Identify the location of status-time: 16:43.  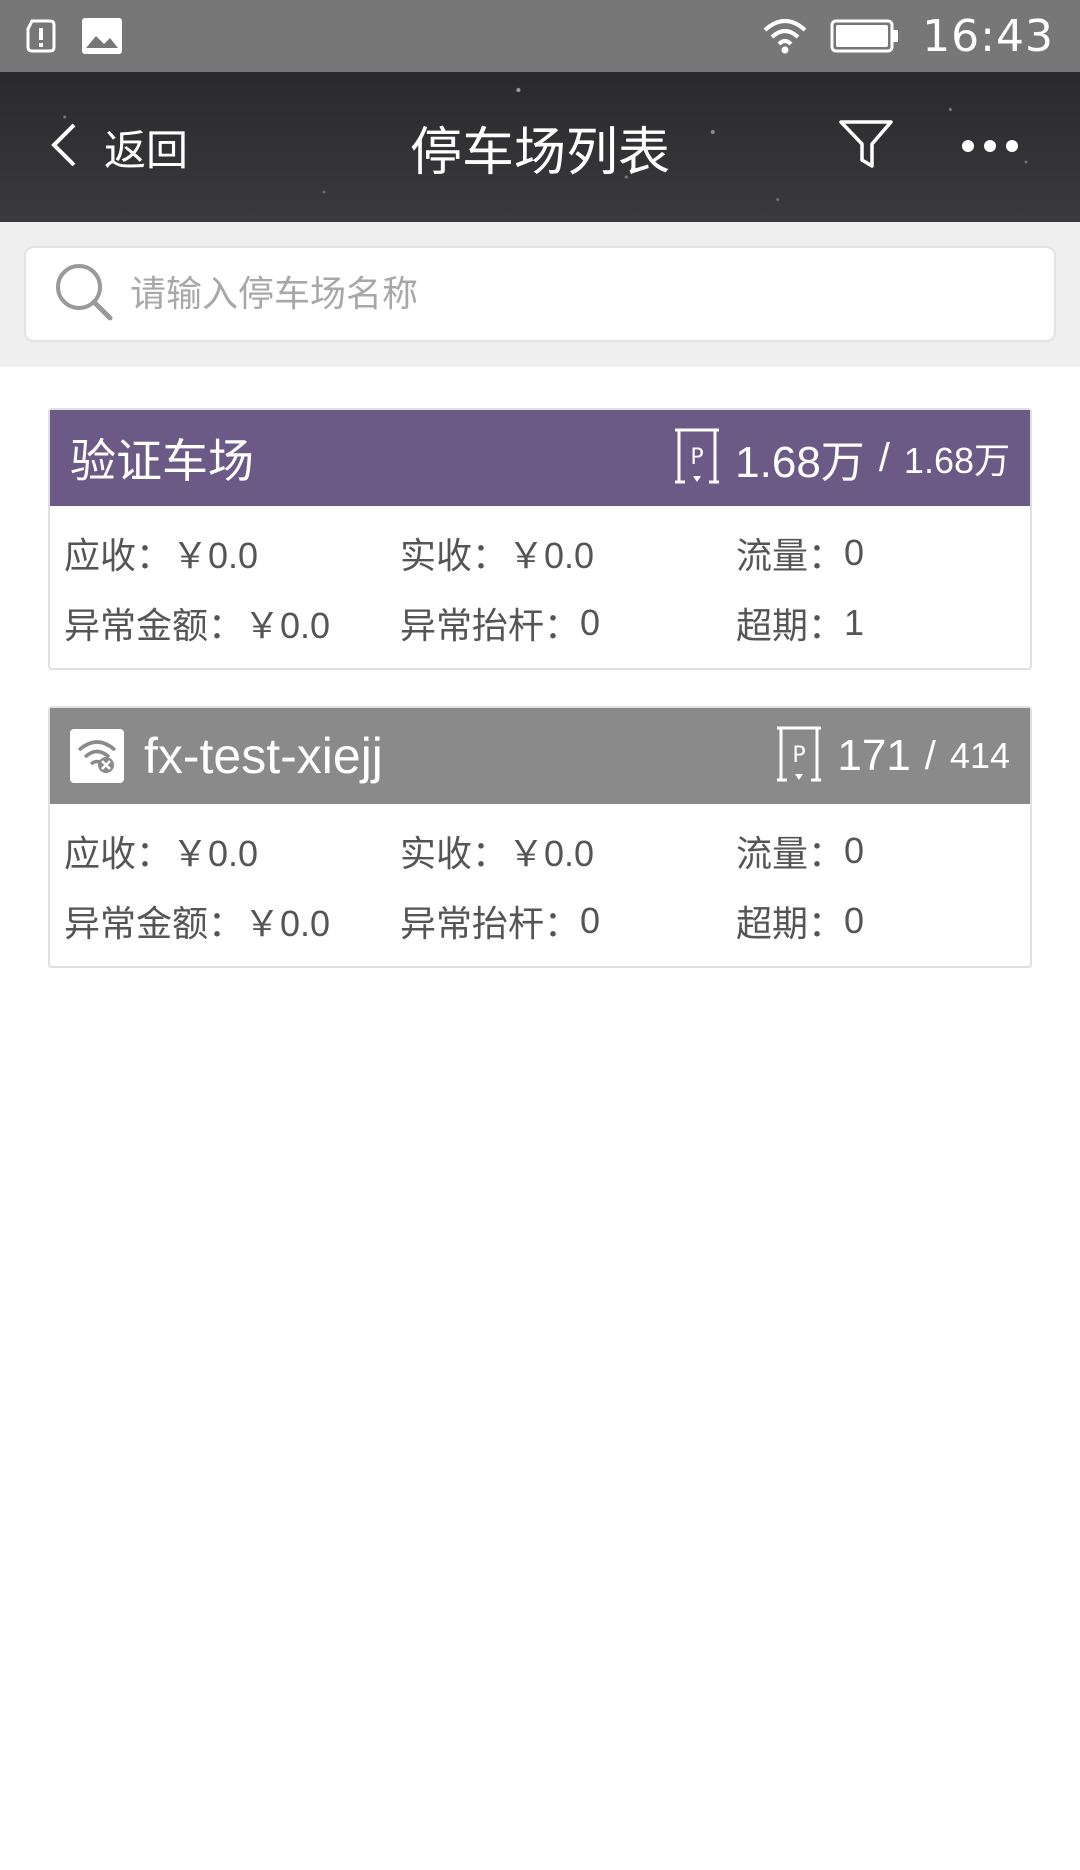
(988, 36).